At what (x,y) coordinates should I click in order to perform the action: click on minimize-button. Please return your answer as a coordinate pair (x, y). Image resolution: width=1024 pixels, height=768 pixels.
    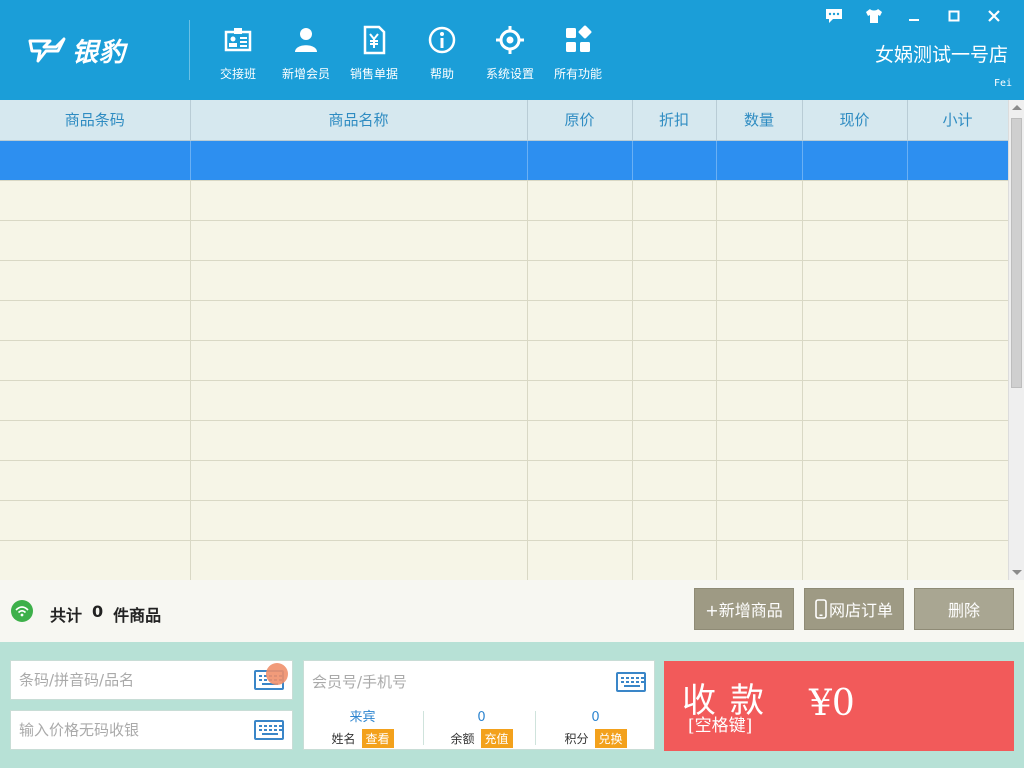
    Looking at the image, I should click on (914, 16).